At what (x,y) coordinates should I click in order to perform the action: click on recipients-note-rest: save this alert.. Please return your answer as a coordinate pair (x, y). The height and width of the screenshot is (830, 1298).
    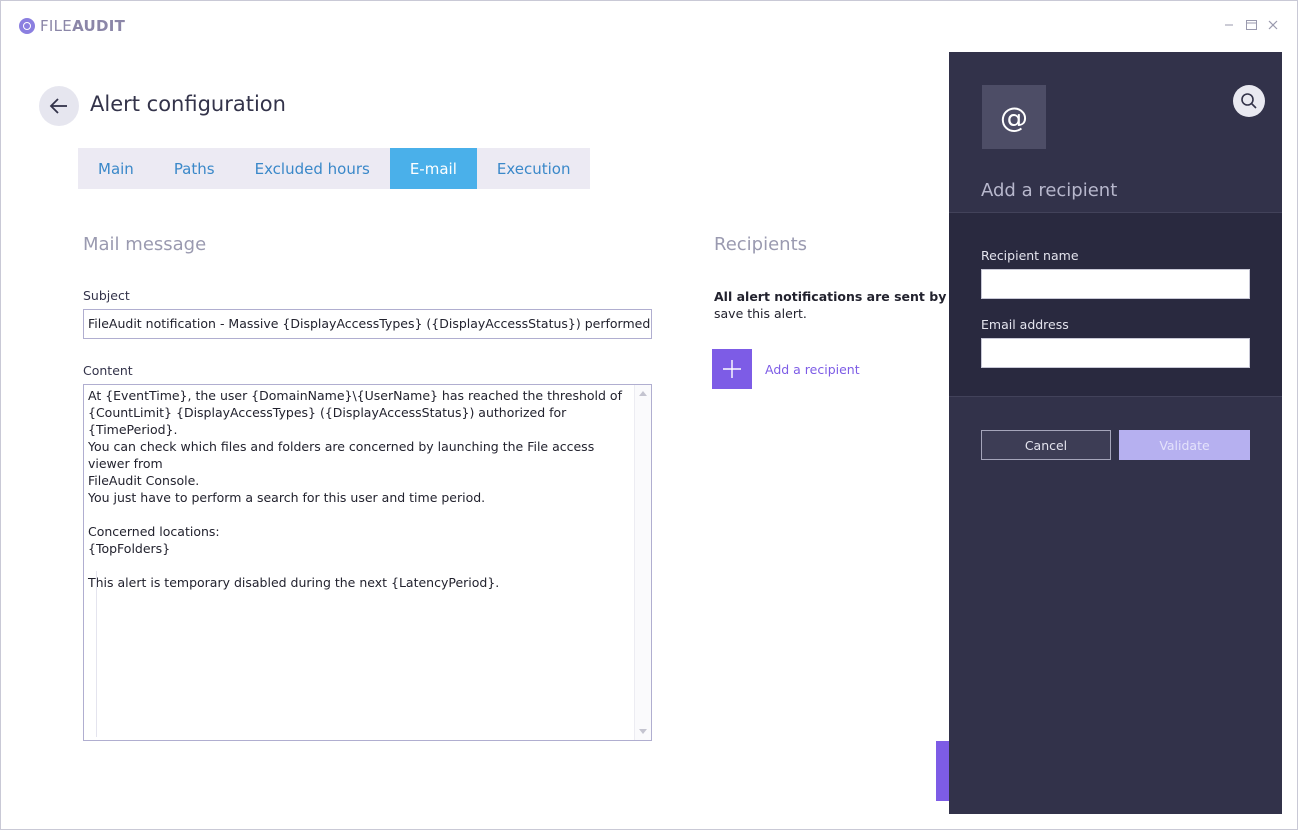
    Looking at the image, I should click on (760, 313).